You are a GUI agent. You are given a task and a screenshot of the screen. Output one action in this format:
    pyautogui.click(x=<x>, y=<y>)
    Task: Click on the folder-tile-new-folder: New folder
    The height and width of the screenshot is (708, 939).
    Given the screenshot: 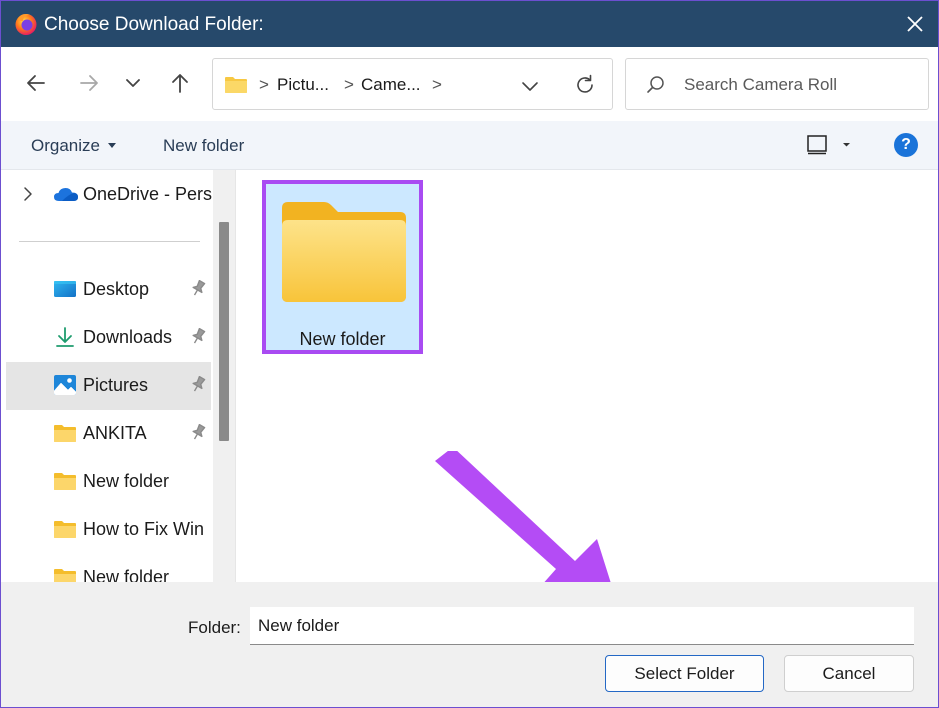 What is the action you would take?
    pyautogui.click(x=342, y=267)
    